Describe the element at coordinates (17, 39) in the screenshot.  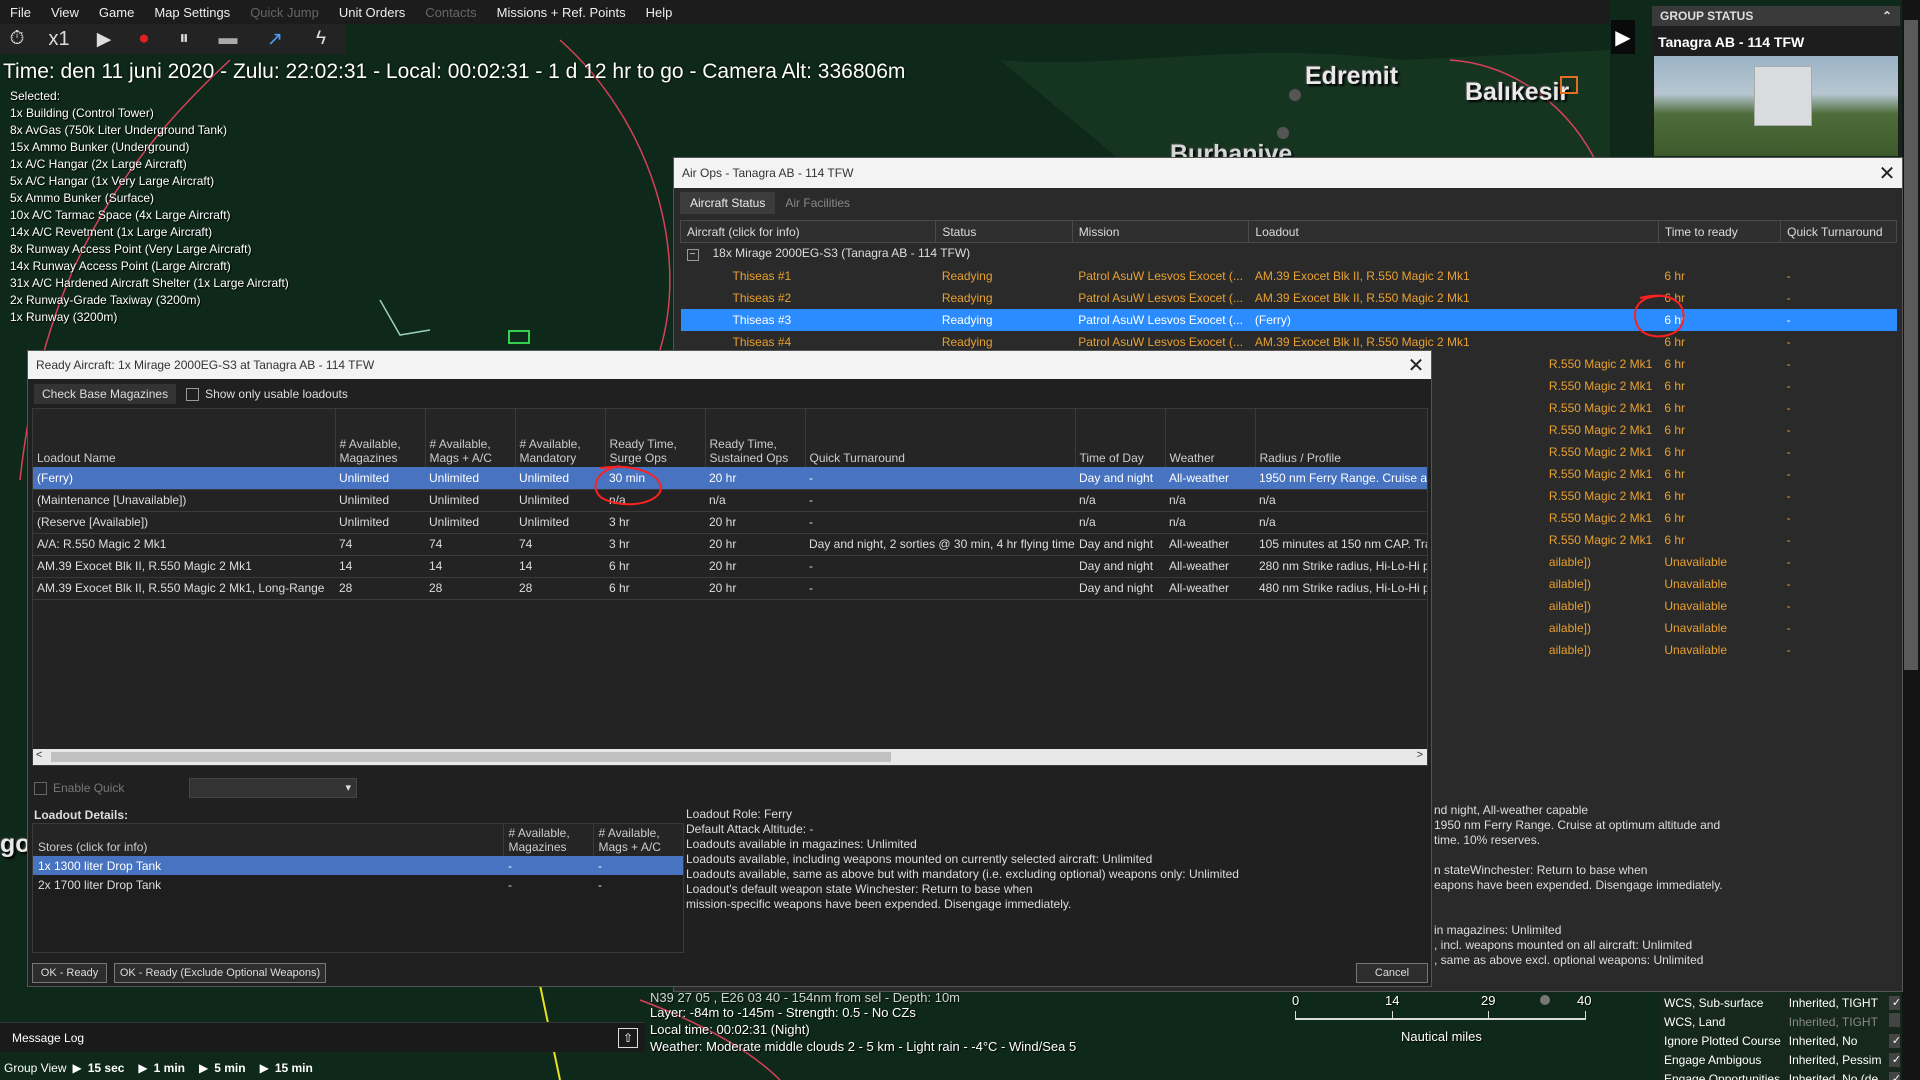
I see `clock-icon: ⏱` at that location.